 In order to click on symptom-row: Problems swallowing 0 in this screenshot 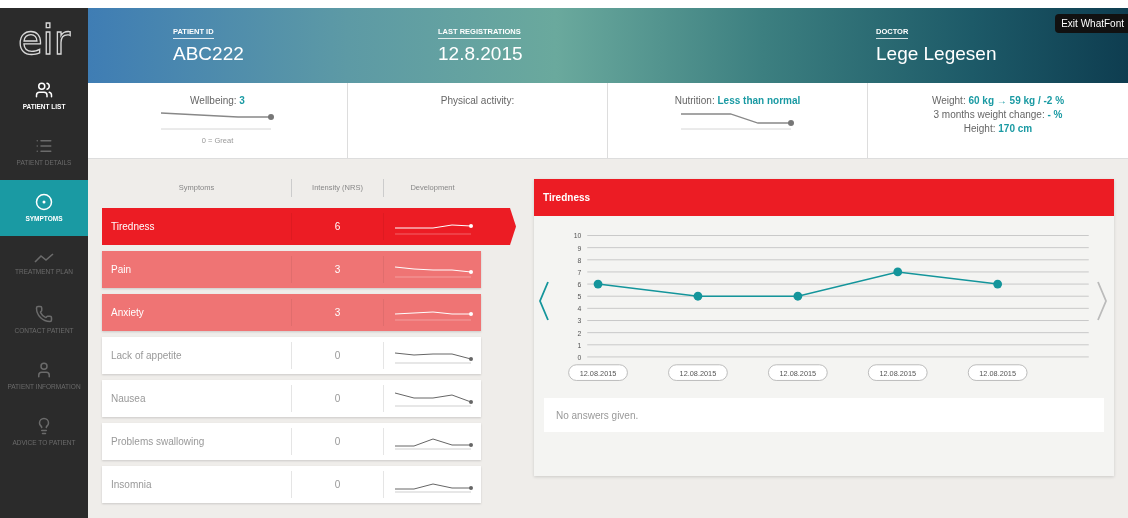, I will do `click(291, 441)`.